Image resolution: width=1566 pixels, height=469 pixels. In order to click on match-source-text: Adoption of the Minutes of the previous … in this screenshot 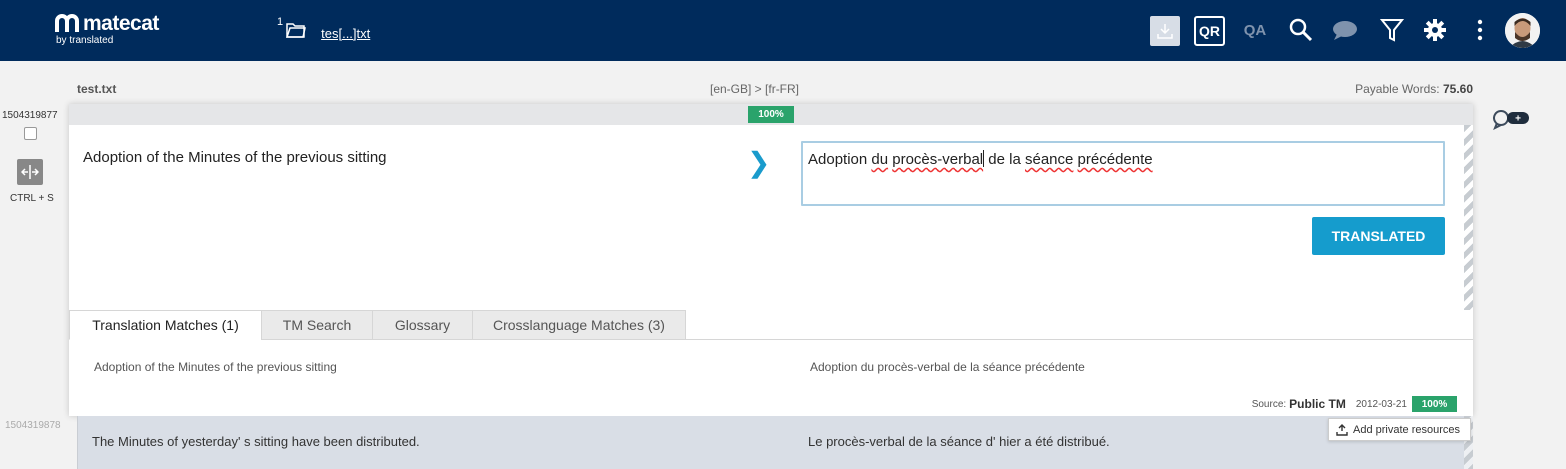, I will do `click(215, 367)`.